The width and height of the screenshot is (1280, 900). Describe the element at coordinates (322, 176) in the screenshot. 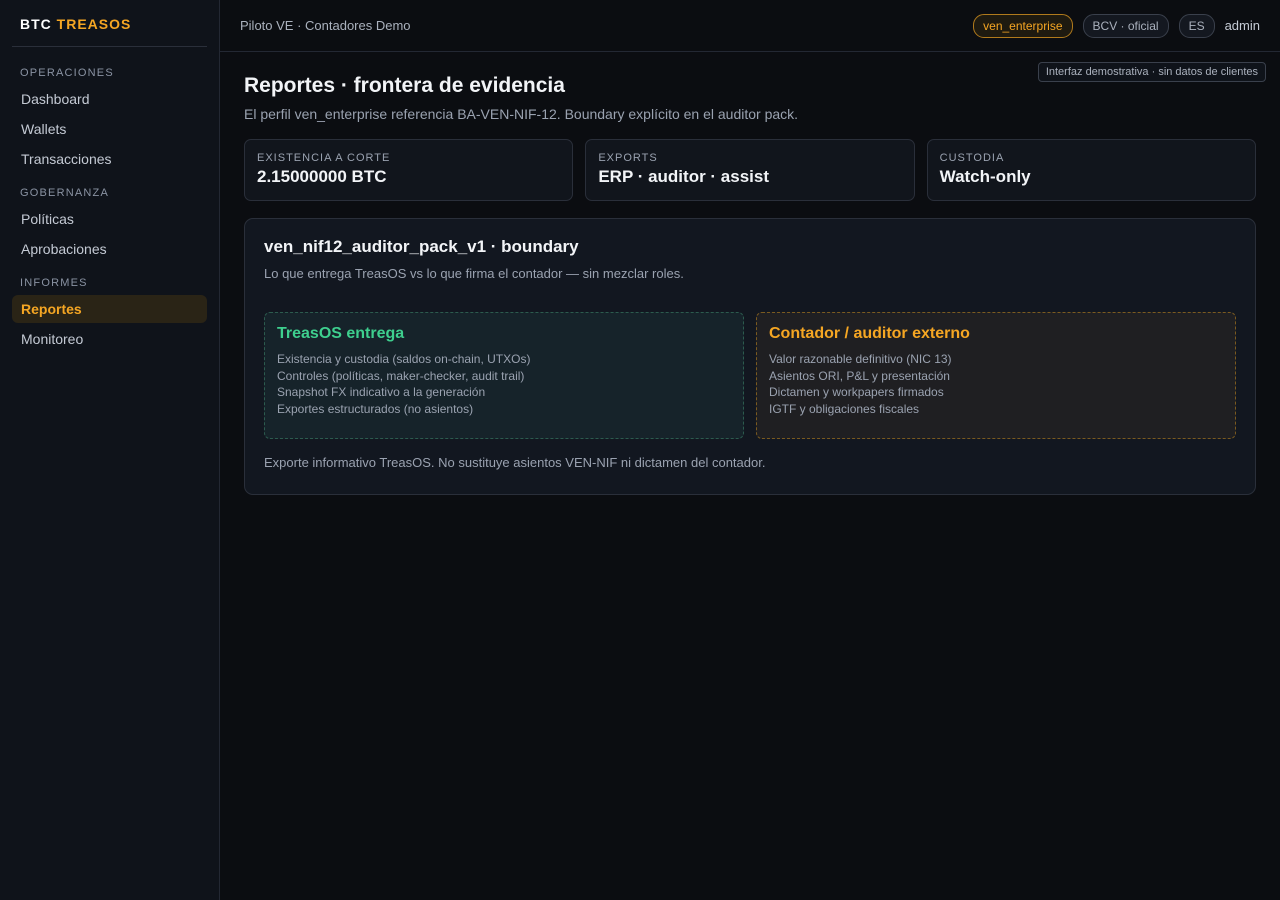

I see `stat-value: 2.15000000 BTC` at that location.